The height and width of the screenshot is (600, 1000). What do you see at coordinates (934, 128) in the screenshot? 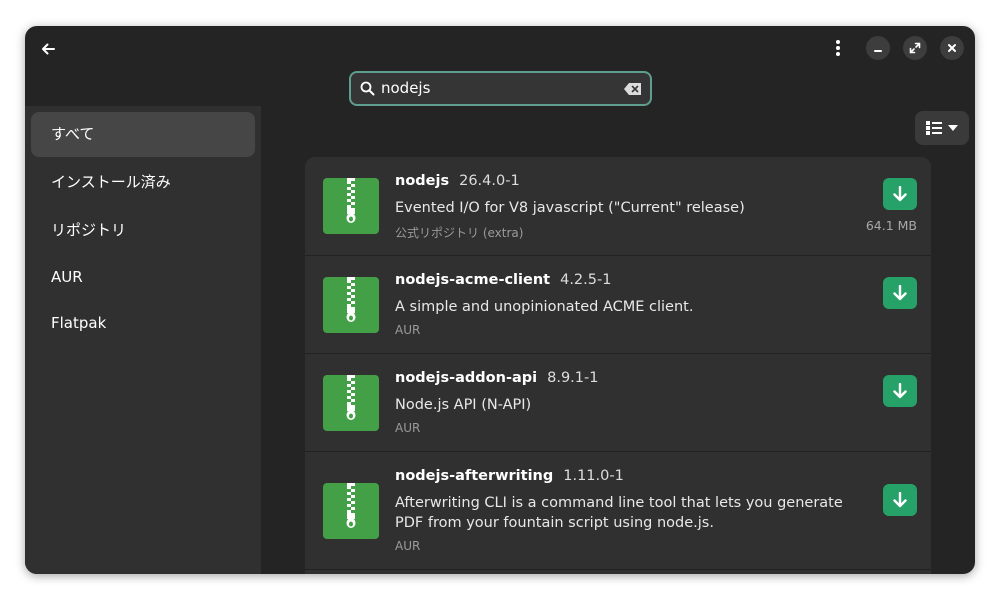
I see `list-view-icon` at bounding box center [934, 128].